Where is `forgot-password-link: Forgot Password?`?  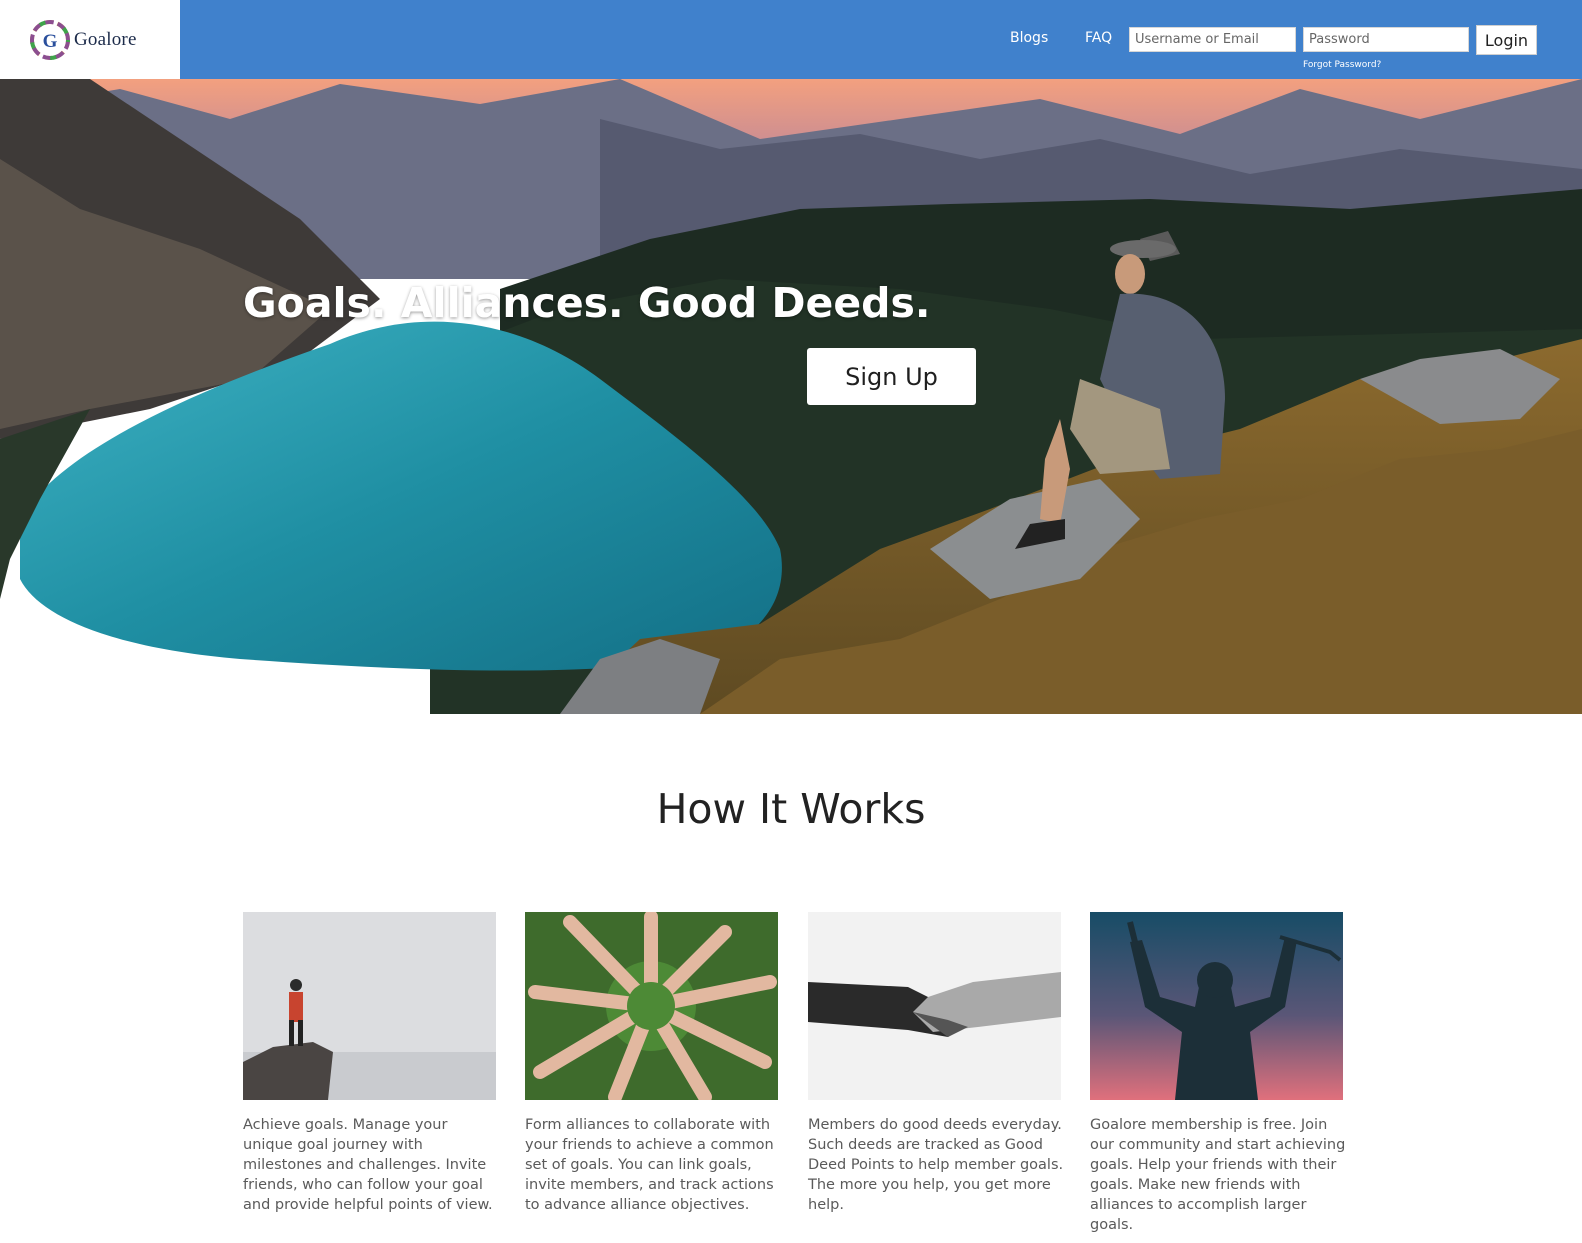
forgot-password-link: Forgot Password? is located at coordinates (1342, 65).